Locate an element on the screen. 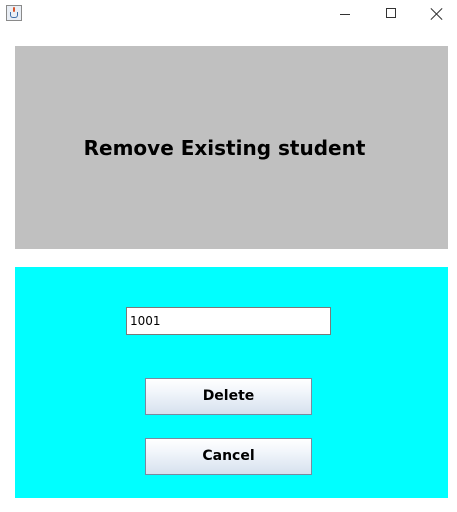  cancel-button: Cancel is located at coordinates (228, 456).